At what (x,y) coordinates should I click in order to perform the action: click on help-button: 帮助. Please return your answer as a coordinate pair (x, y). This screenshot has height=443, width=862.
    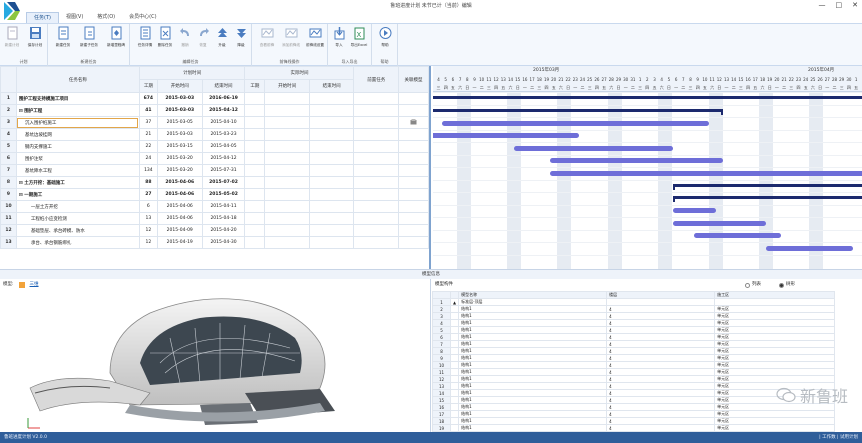
    Looking at the image, I should click on (385, 40).